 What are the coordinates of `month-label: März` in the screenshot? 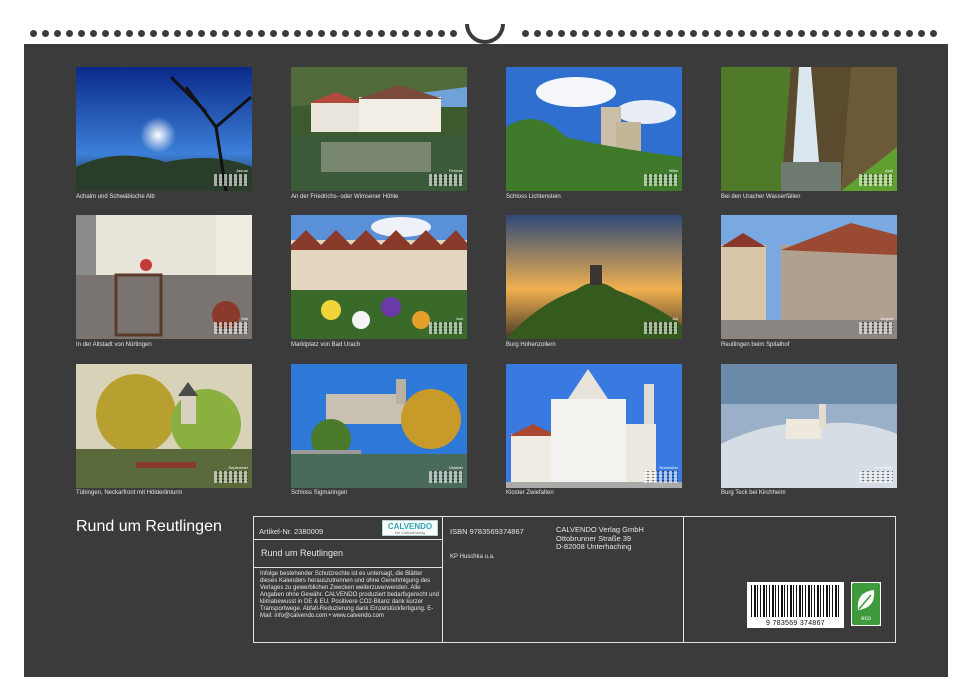 It's located at (673, 170).